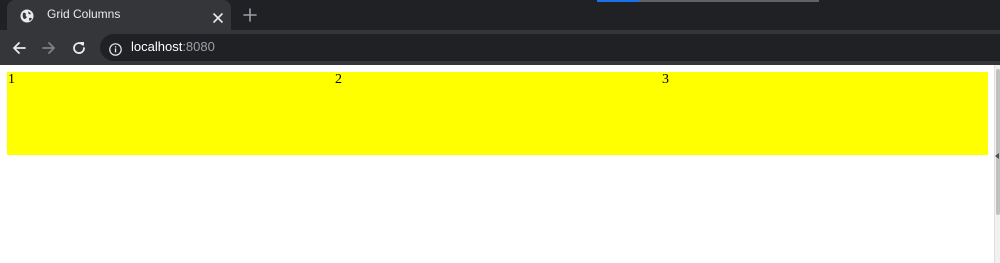 The height and width of the screenshot is (263, 1000). I want to click on address-bar: localhost:8080, so click(550, 47).